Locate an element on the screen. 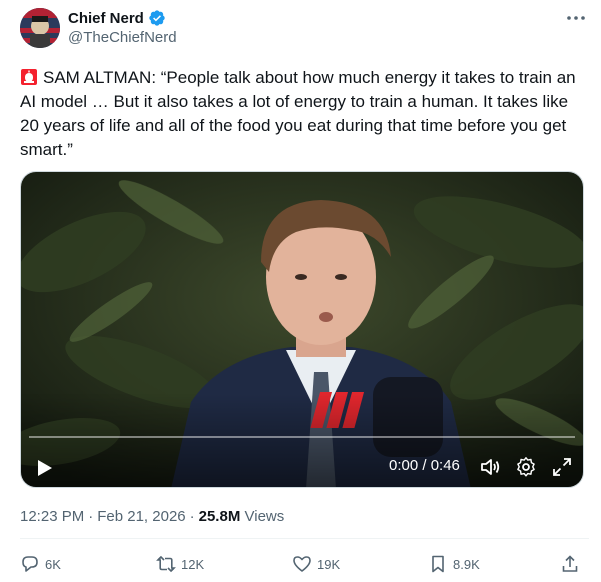 This screenshot has width=601, height=582. share-icon is located at coordinates (570, 563).